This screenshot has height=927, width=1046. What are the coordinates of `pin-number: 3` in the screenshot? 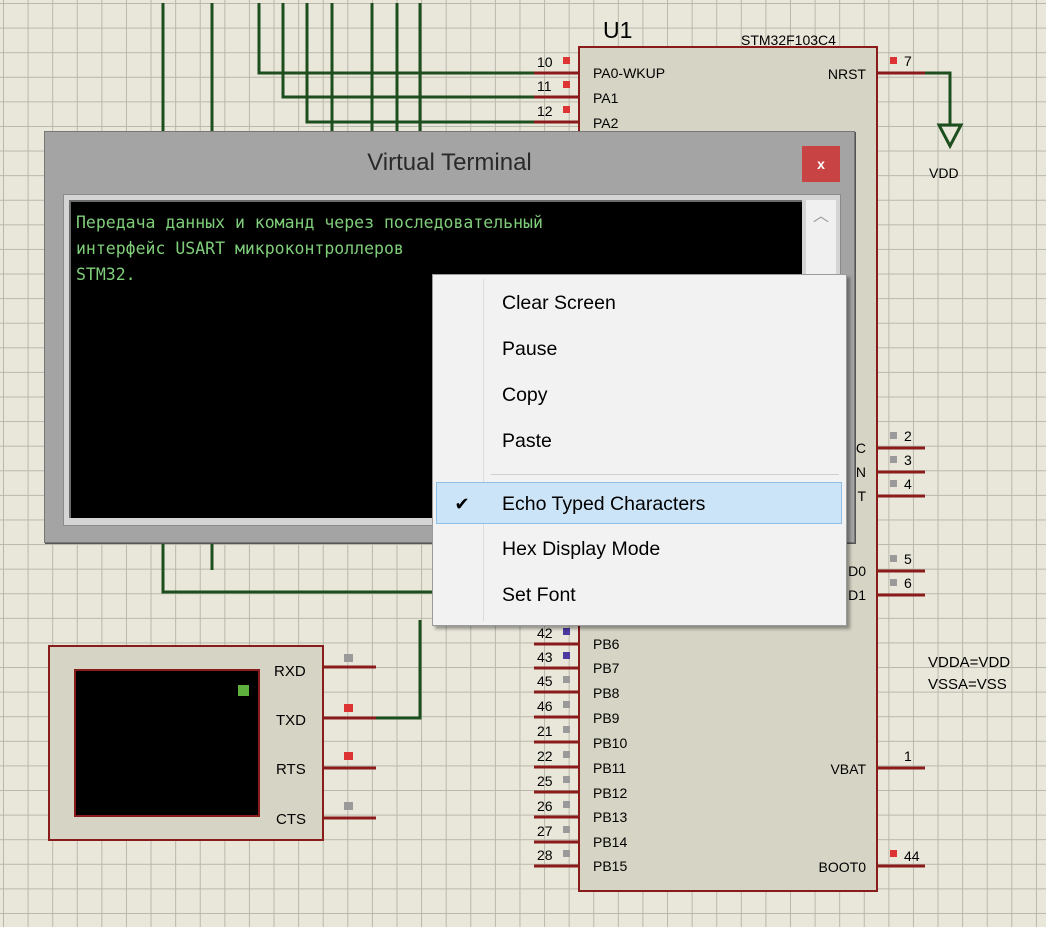 It's located at (908, 460).